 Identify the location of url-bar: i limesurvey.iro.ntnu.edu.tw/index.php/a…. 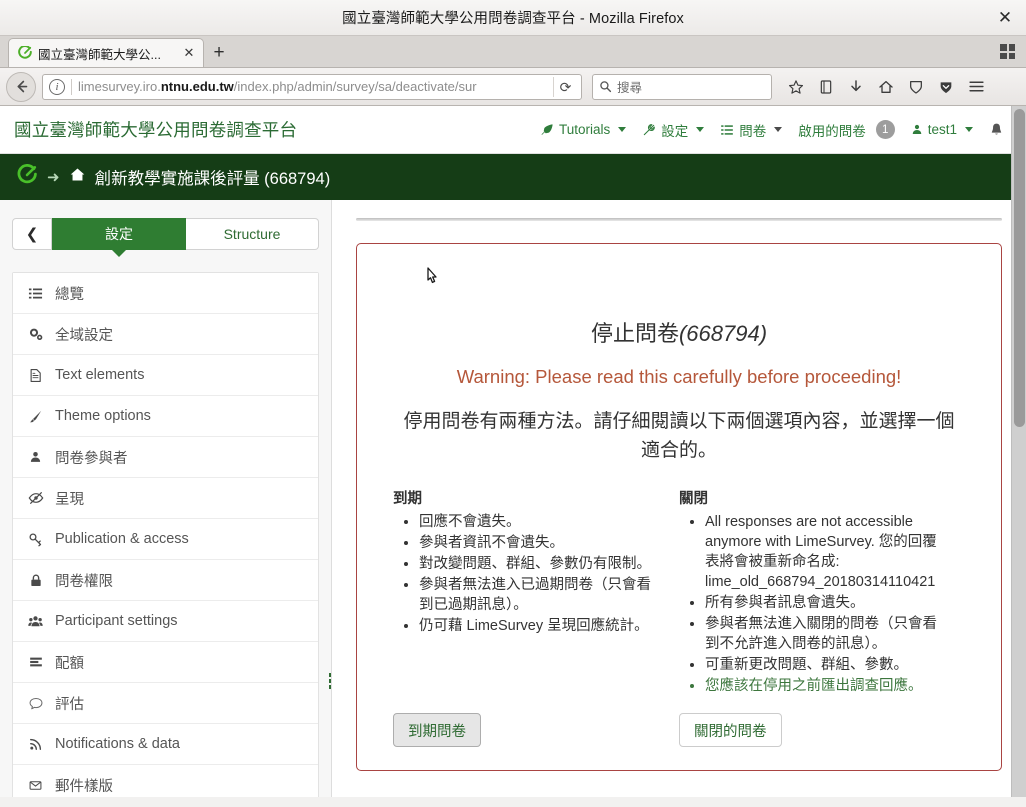
(312, 86).